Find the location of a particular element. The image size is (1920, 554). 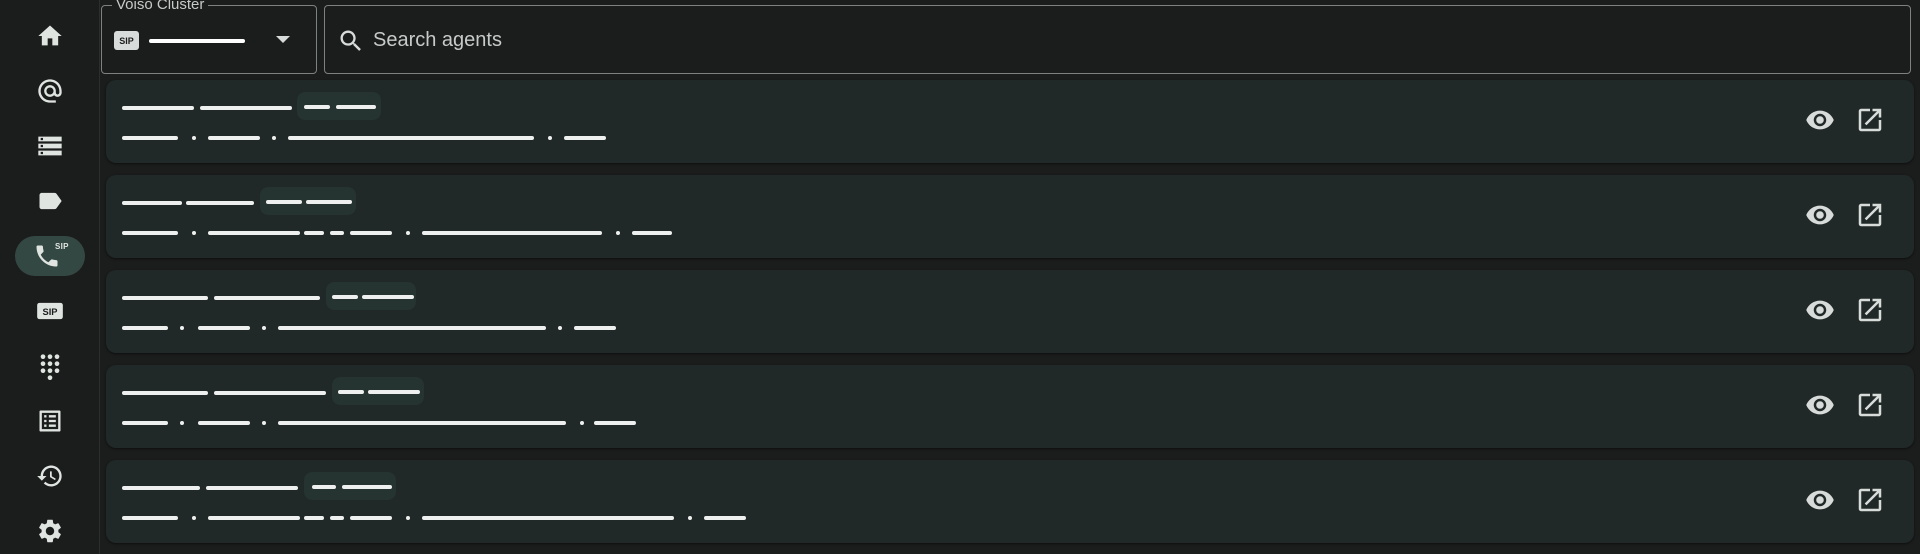

search-icon is located at coordinates (350, 40).